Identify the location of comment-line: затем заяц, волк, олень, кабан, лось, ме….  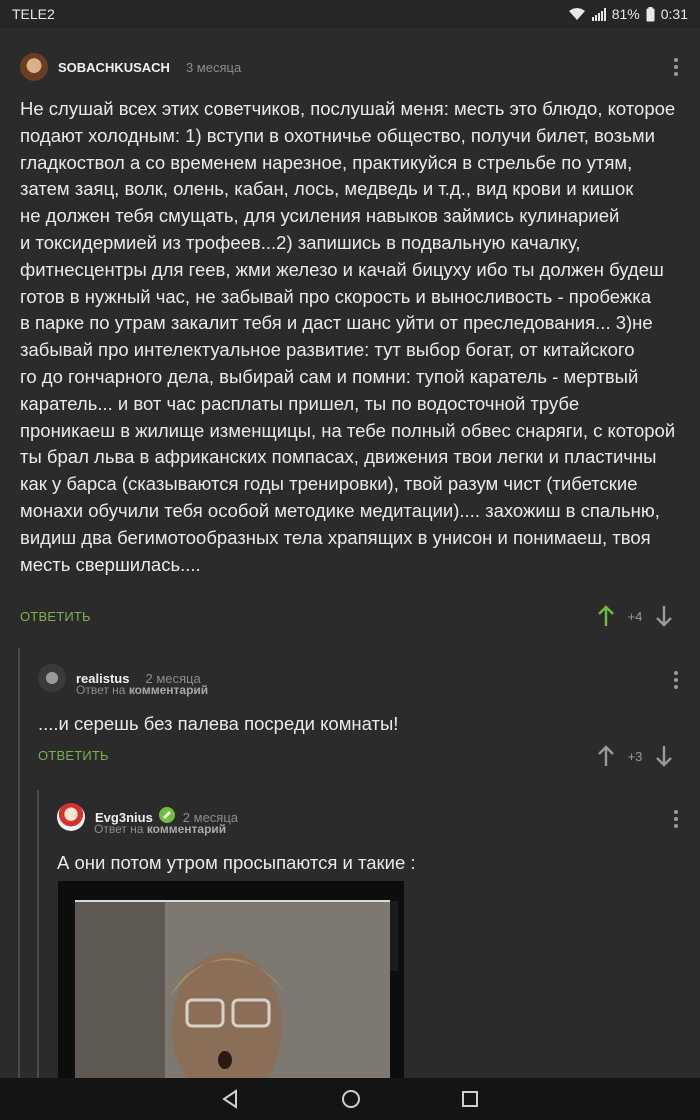
(327, 189).